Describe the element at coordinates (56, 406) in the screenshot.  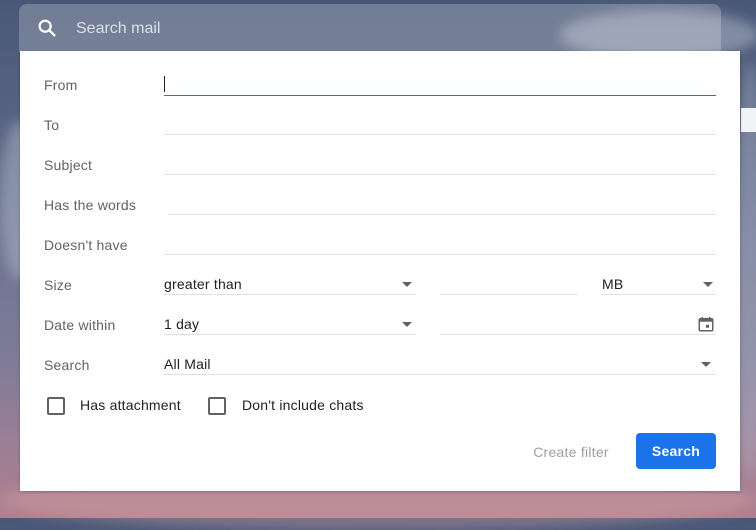
I see `has-attachment-checkbox` at that location.